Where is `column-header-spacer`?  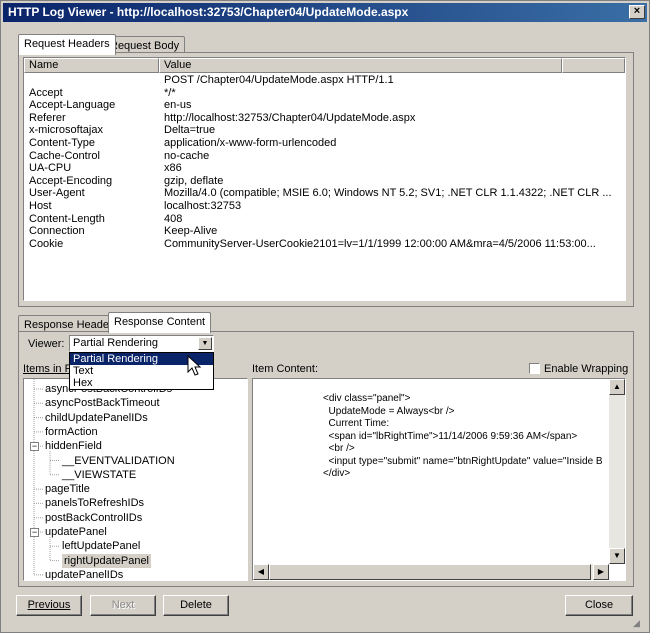 column-header-spacer is located at coordinates (593, 65).